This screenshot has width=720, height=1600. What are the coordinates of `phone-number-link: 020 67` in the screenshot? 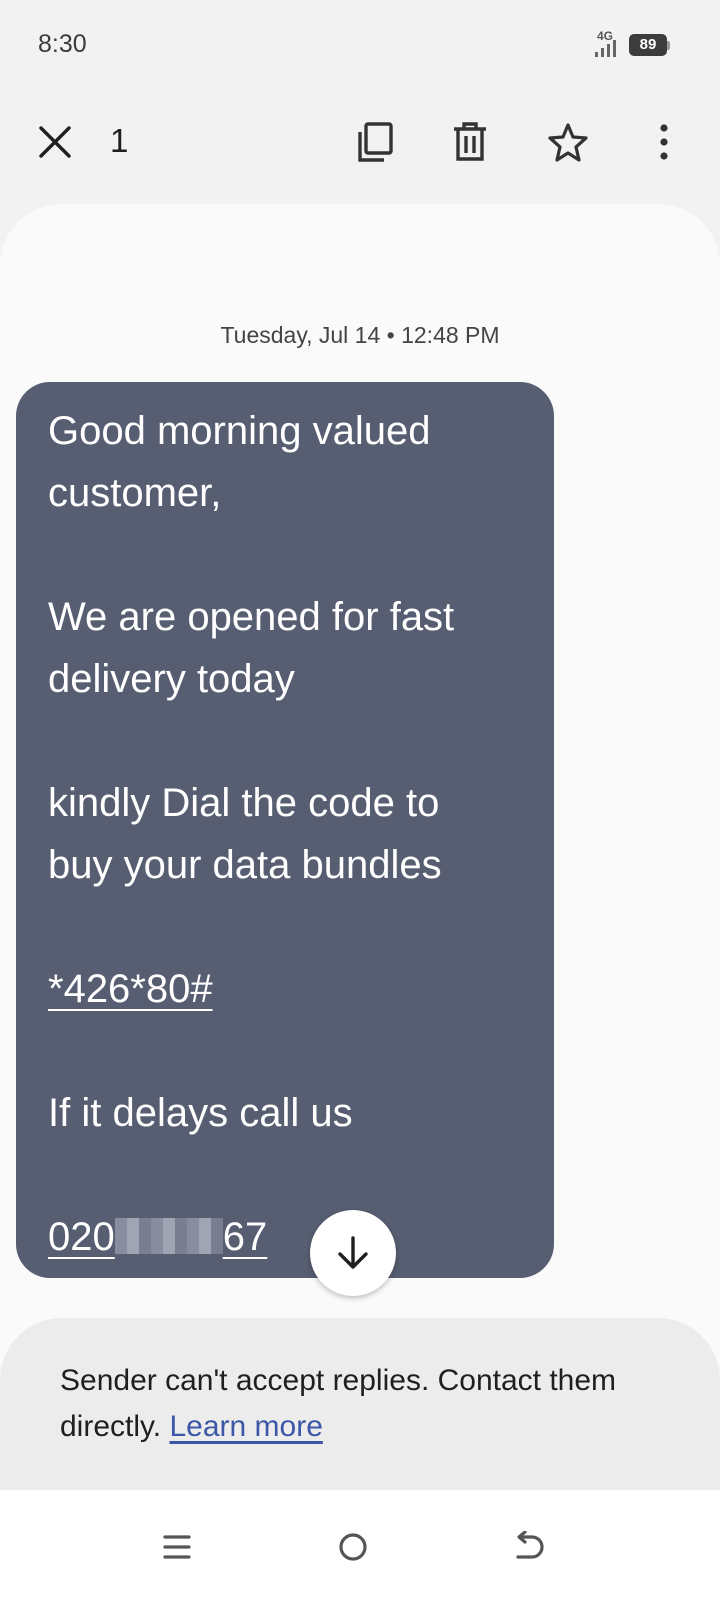 It's located at (157, 1237).